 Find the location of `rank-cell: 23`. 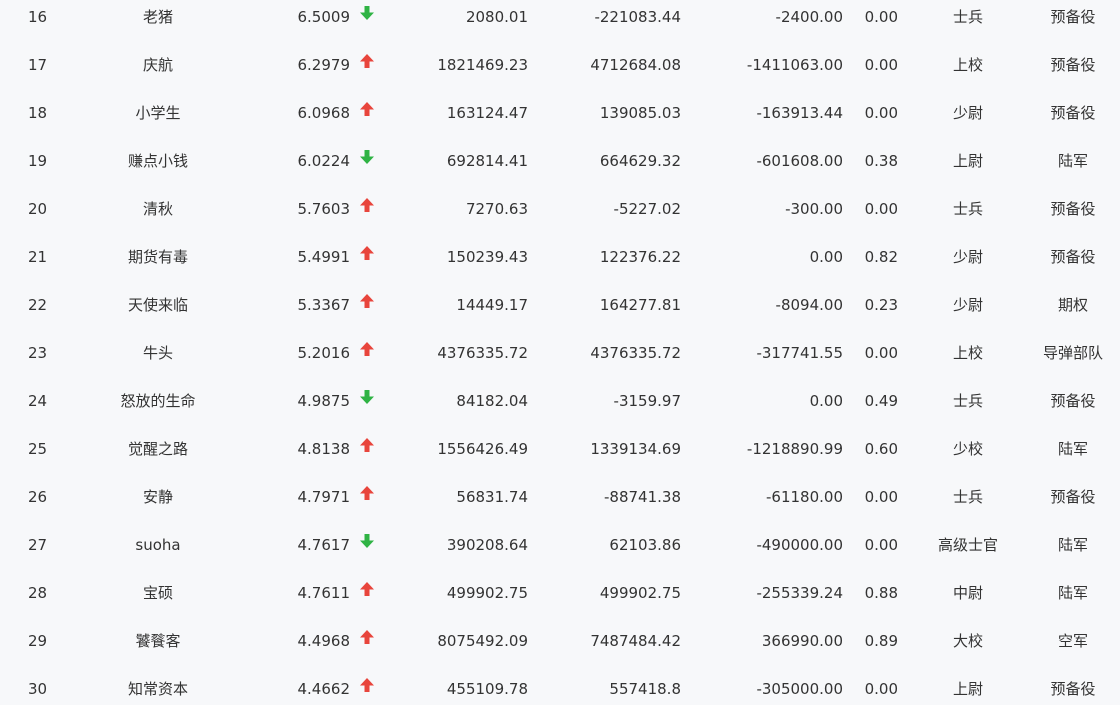

rank-cell: 23 is located at coordinates (38, 353).